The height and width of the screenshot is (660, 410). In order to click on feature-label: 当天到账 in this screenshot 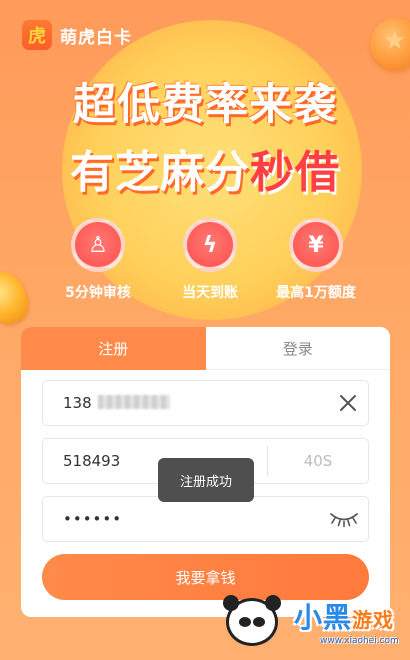, I will do `click(210, 293)`.